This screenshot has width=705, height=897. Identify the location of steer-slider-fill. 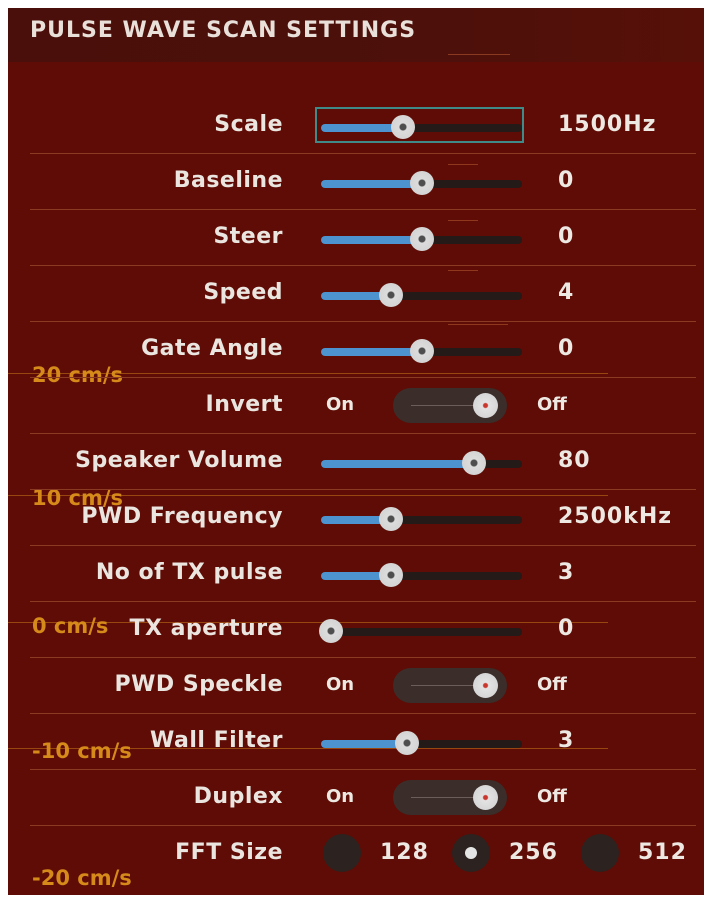
(371, 240).